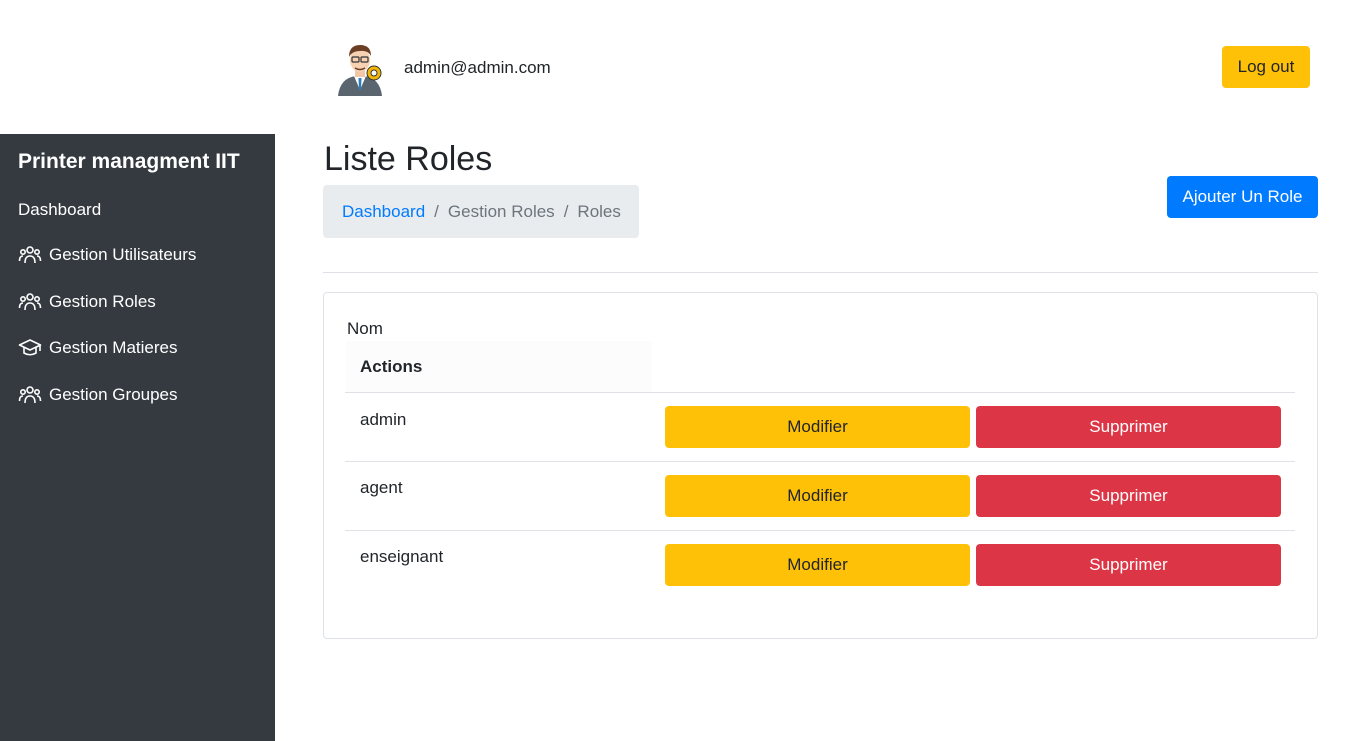  What do you see at coordinates (113, 347) in the screenshot?
I see `sidebar-item-label: Gestion Matieres` at bounding box center [113, 347].